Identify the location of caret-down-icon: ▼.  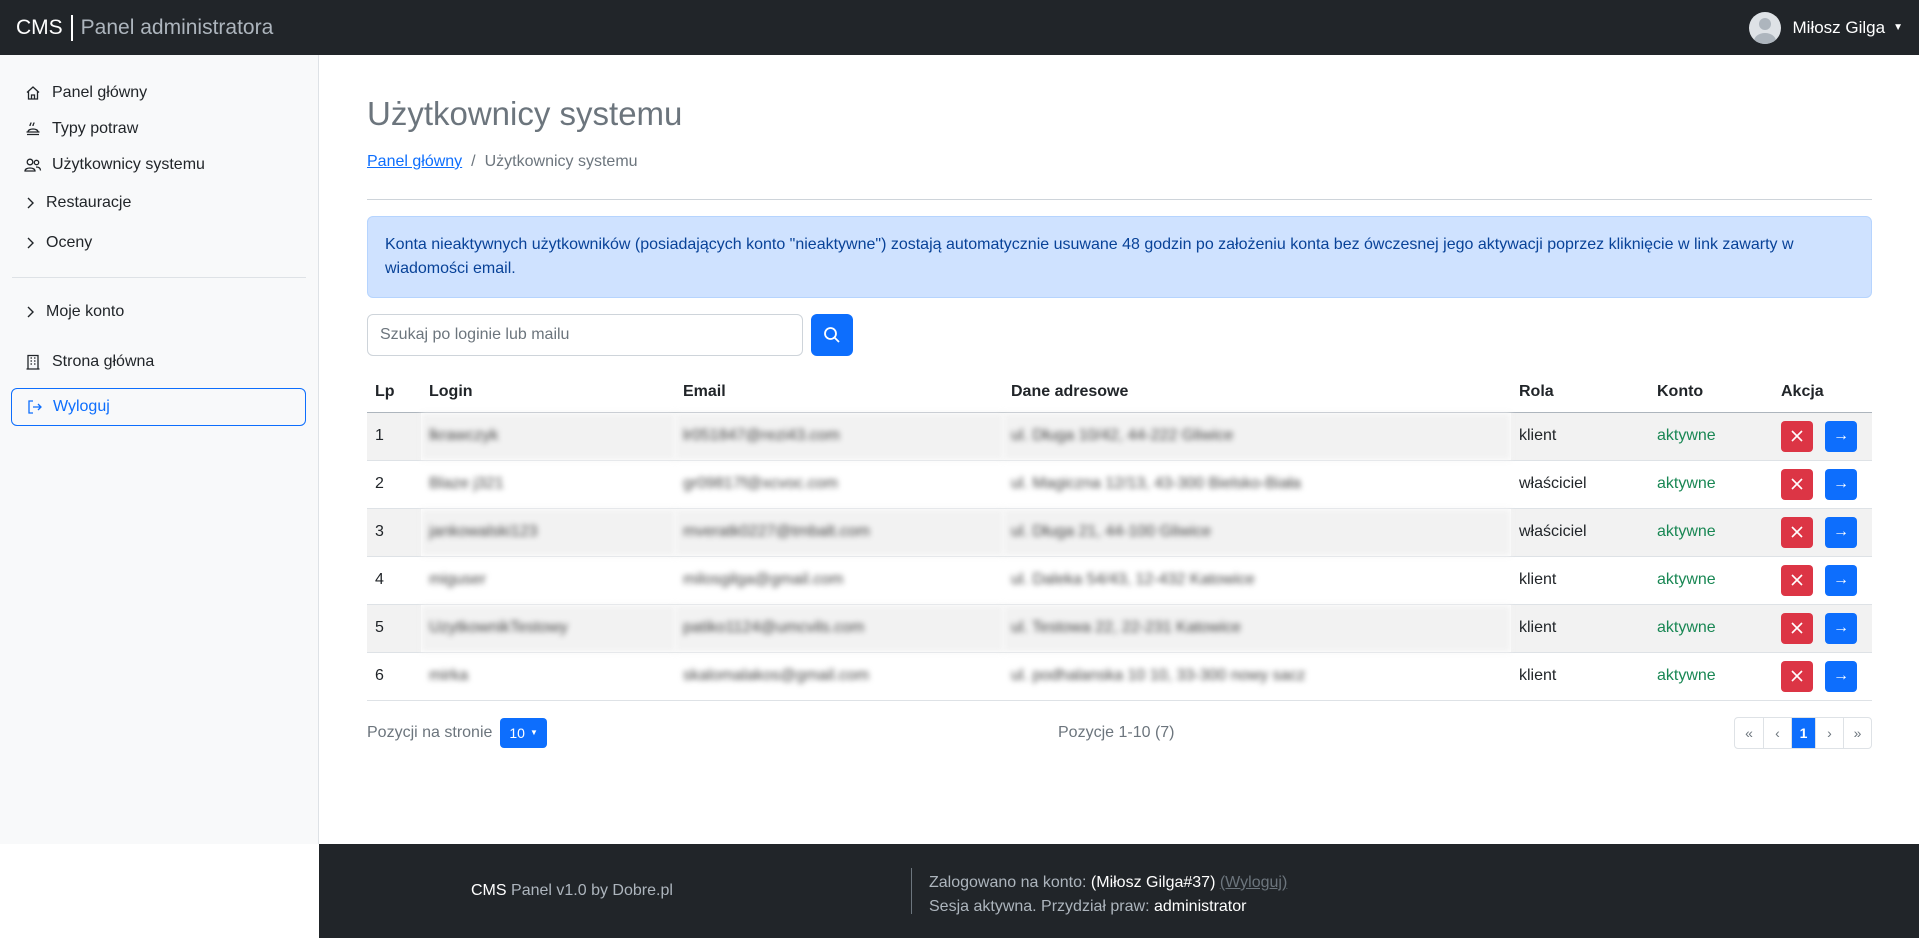
(533, 732).